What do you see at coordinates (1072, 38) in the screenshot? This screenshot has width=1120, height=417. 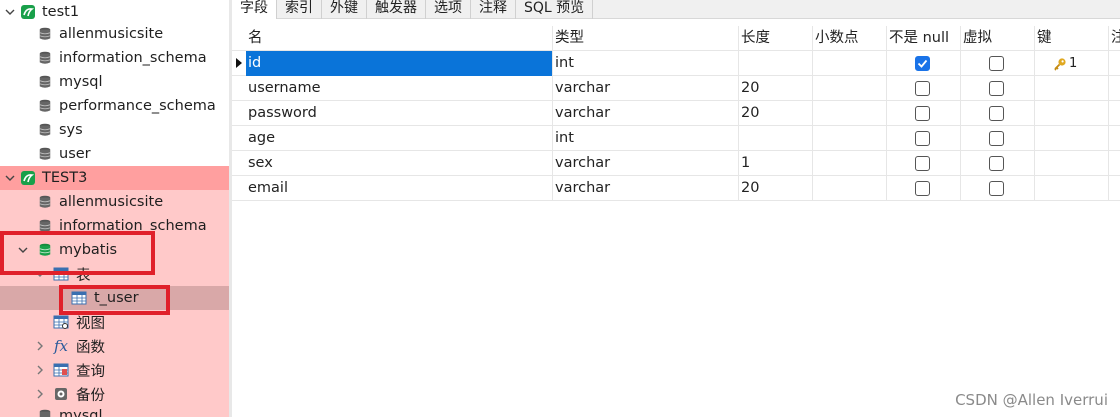 I see `column-header-key: 键` at bounding box center [1072, 38].